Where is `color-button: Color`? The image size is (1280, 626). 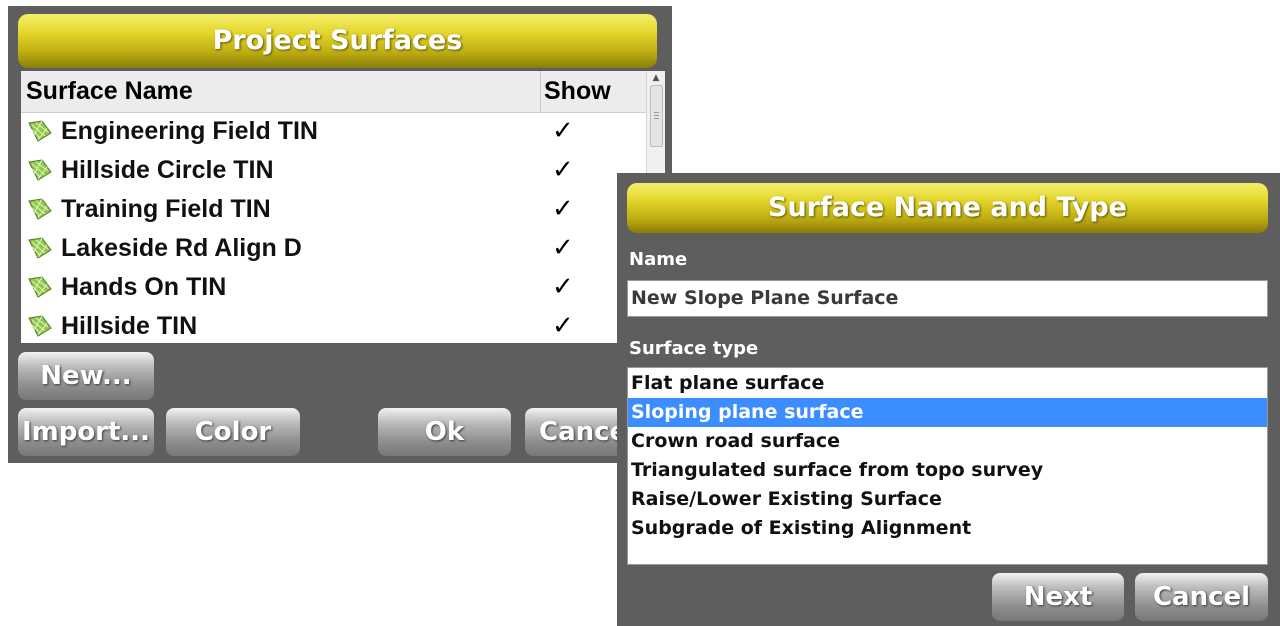
color-button: Color is located at coordinates (233, 432).